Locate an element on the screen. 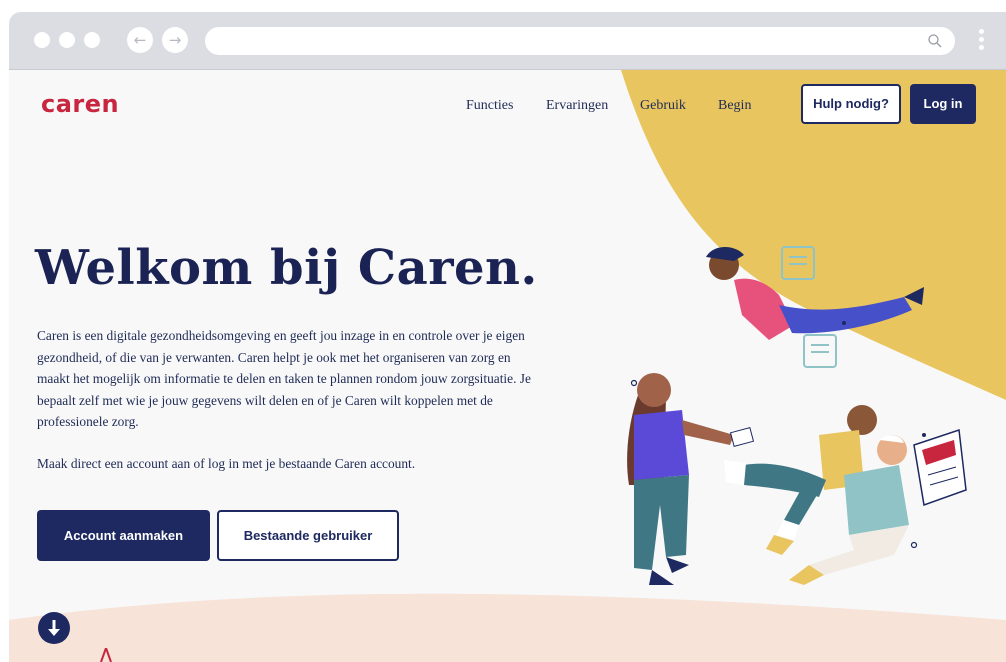 Image resolution: width=1006 pixels, height=662 pixels. login-button: Log in is located at coordinates (943, 104).